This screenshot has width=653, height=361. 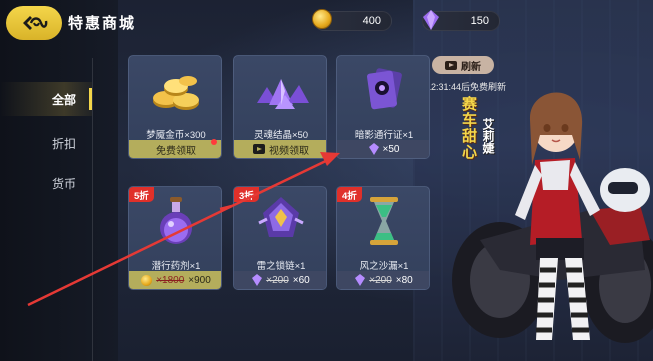 I want to click on back-button, so click(x=34, y=23).